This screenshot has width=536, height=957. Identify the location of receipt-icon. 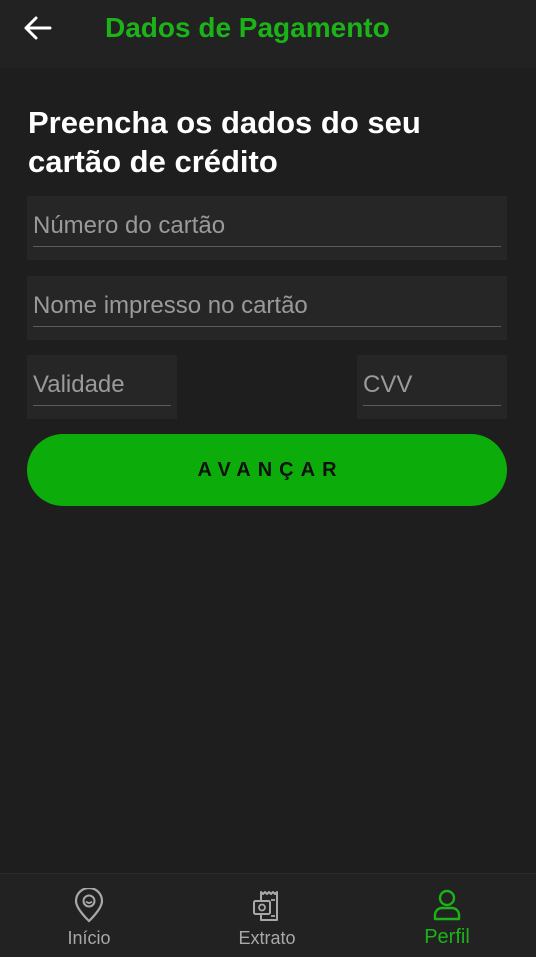
(267, 908).